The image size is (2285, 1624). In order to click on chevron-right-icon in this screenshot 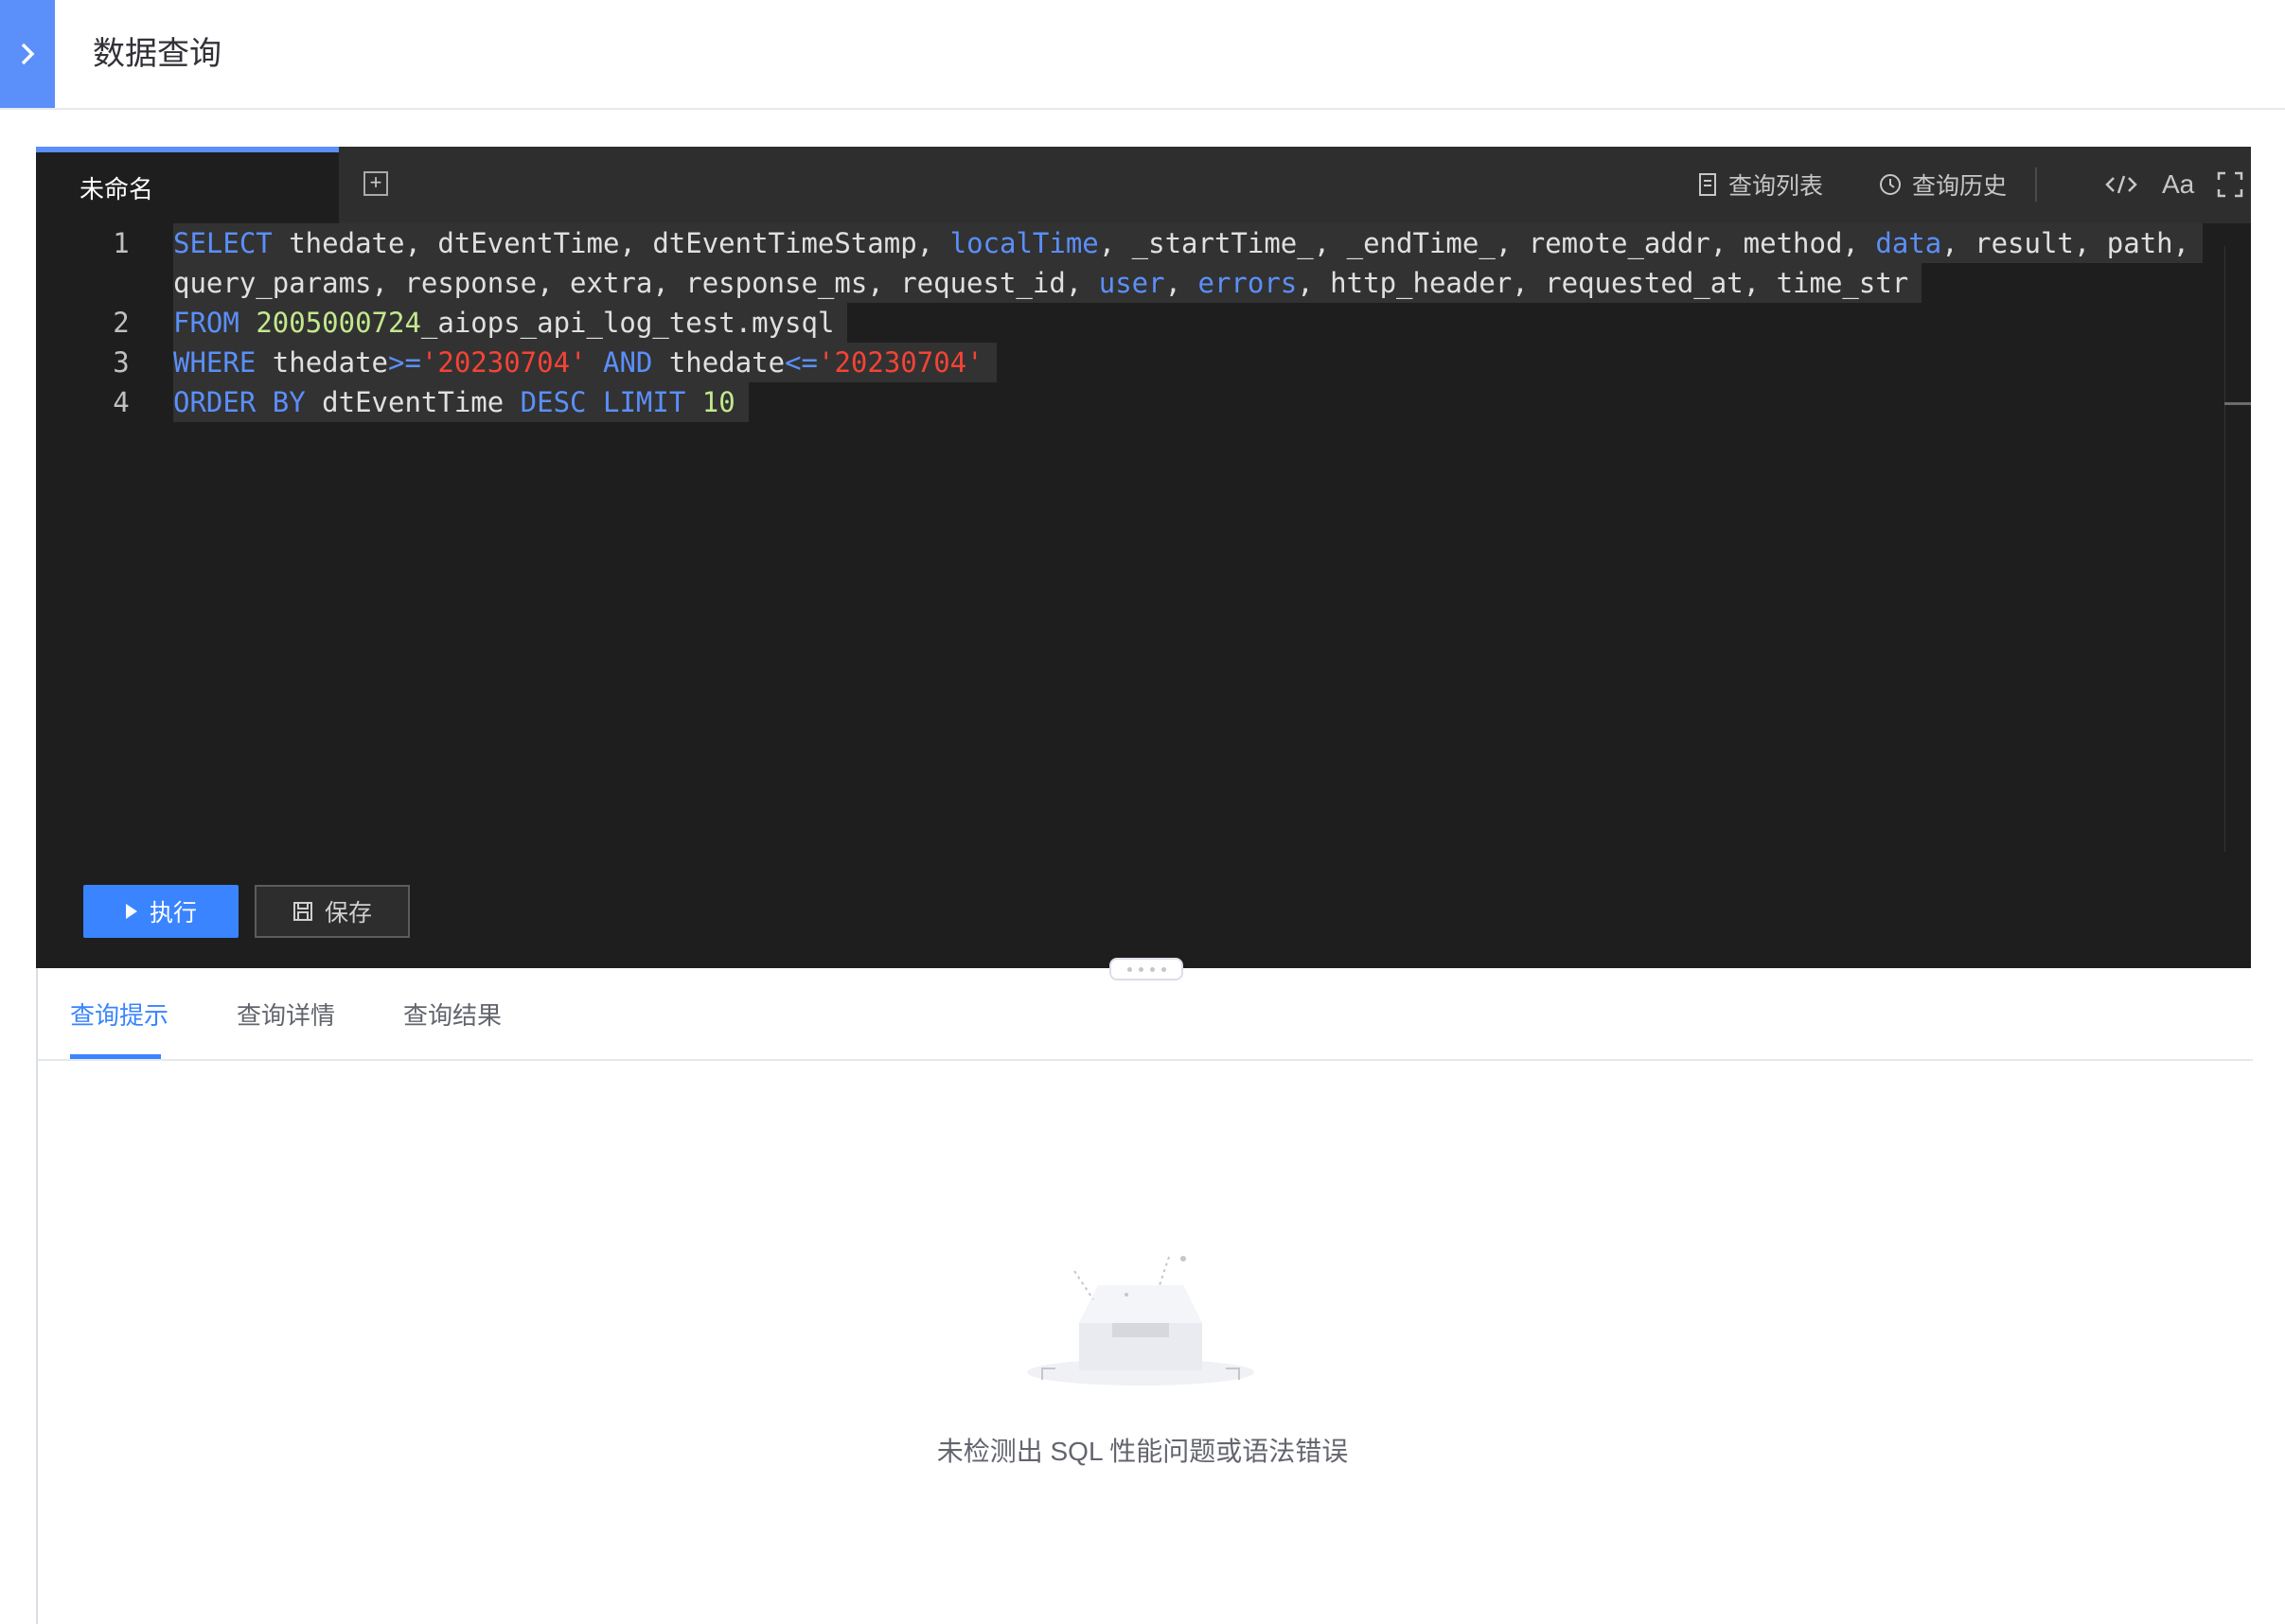, I will do `click(28, 54)`.